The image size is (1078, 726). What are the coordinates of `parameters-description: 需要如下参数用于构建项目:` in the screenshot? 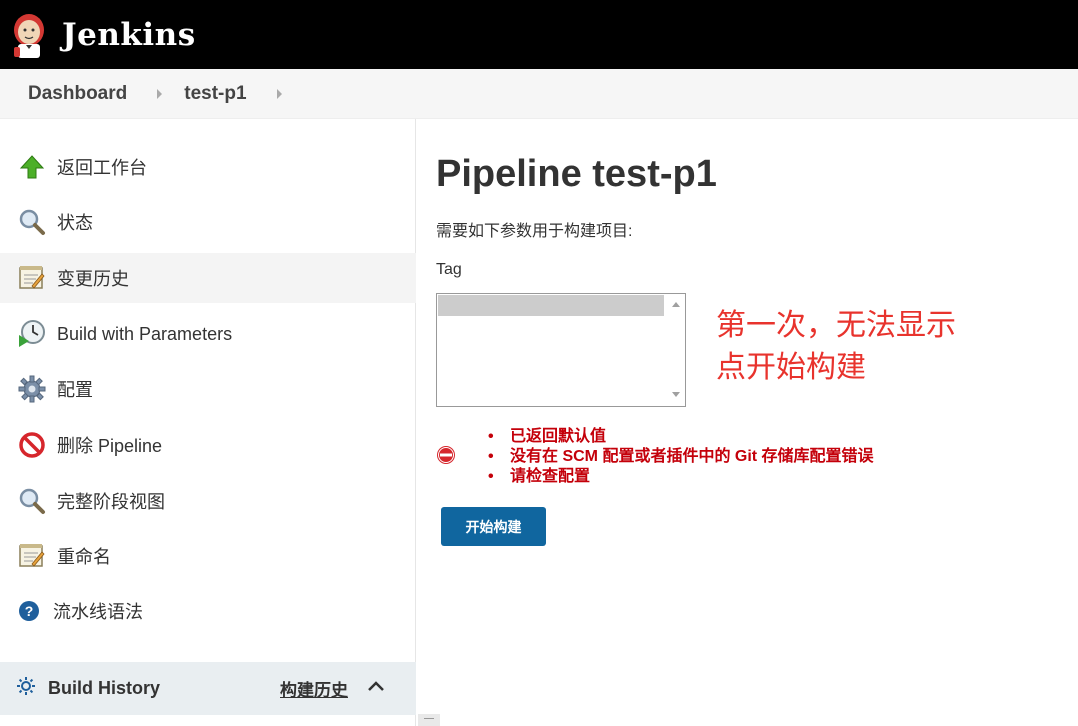 It's located at (534, 231).